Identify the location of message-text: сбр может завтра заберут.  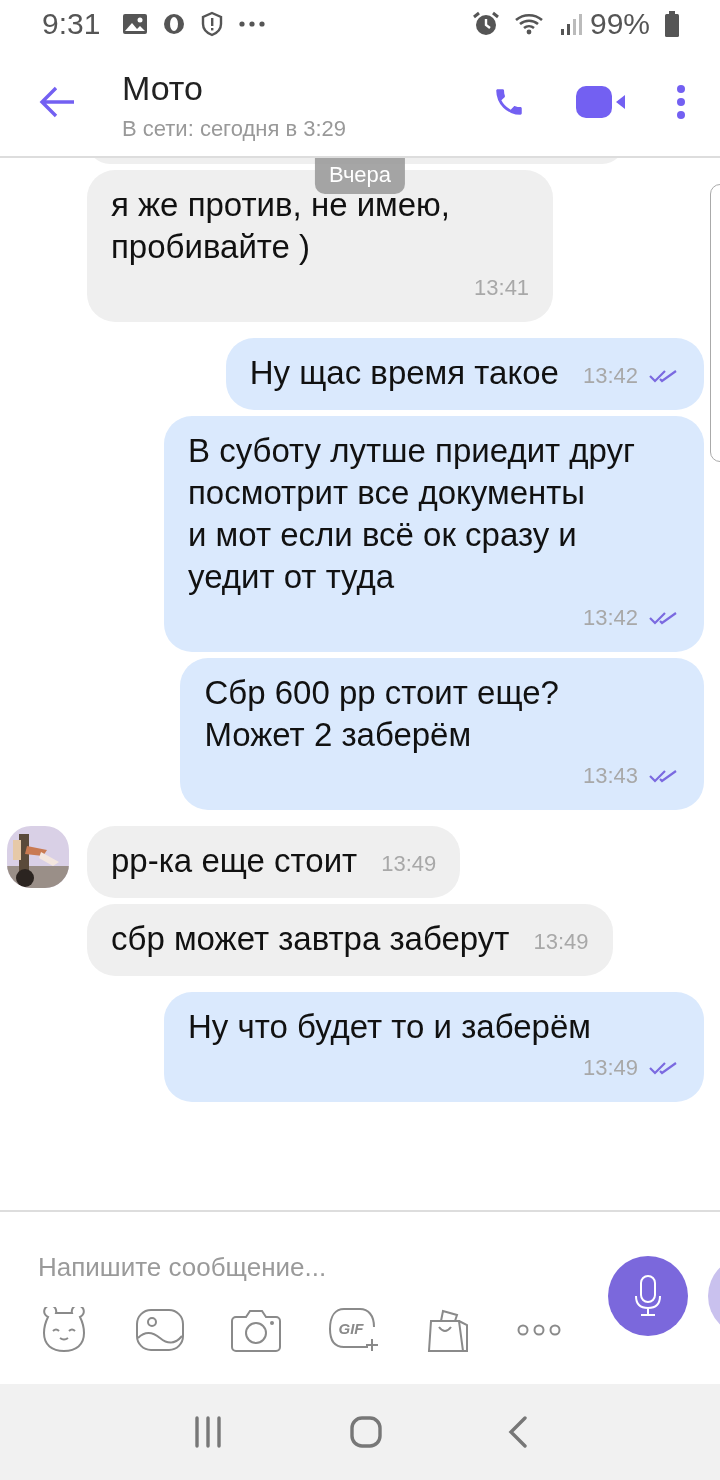
(310, 939).